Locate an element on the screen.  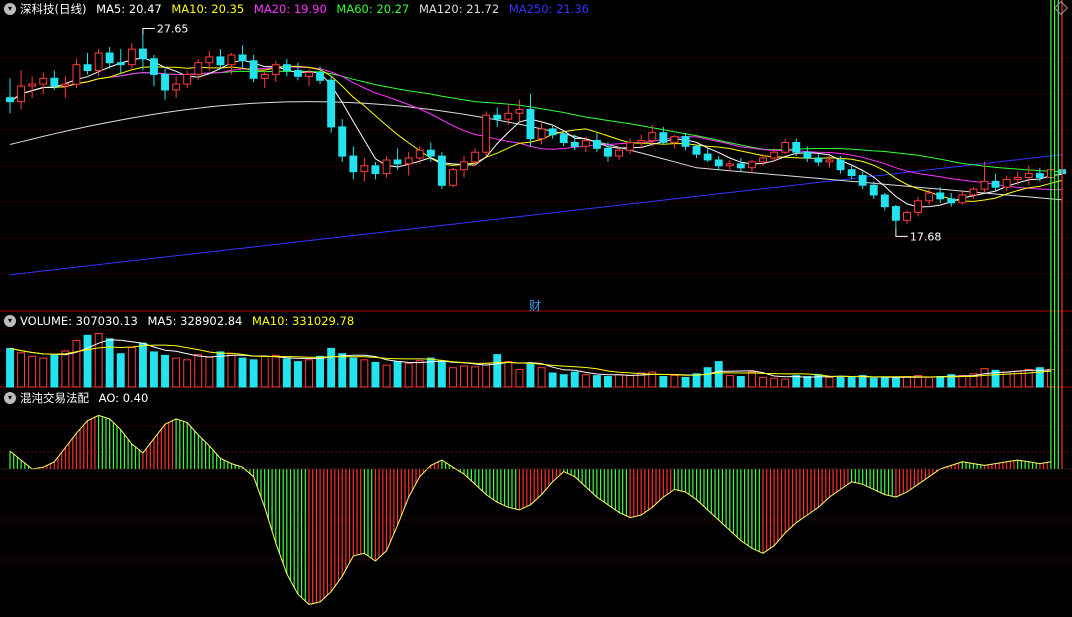
panel-toggle-icon: ▾ is located at coordinates (10, 9).